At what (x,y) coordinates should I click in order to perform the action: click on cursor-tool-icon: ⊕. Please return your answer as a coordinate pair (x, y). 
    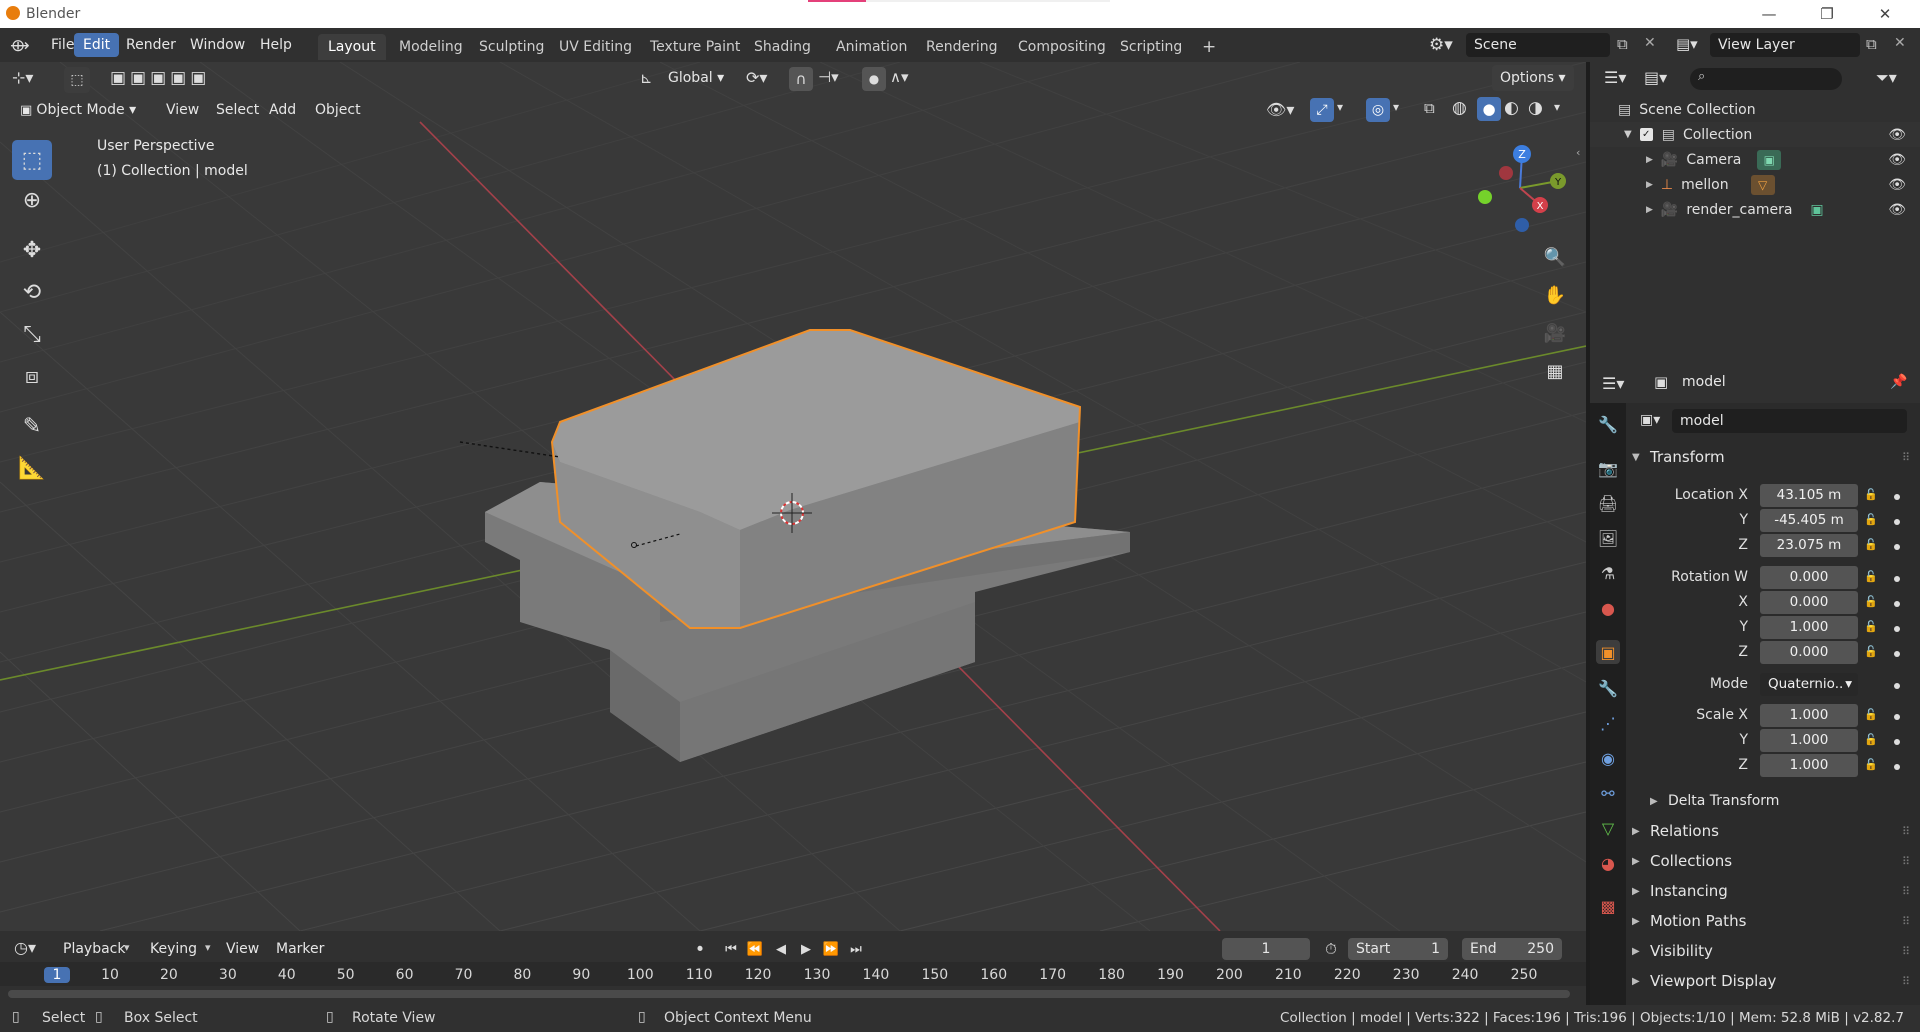
    Looking at the image, I should click on (32, 200).